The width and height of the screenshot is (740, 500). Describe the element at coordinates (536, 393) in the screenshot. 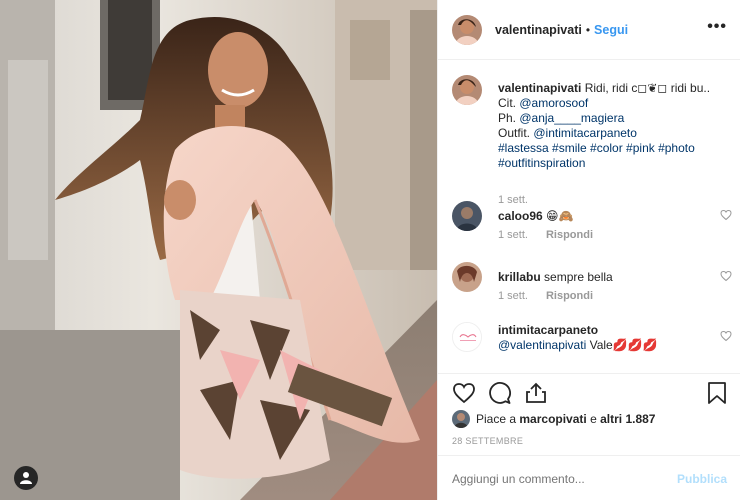

I see `share-icon` at that location.